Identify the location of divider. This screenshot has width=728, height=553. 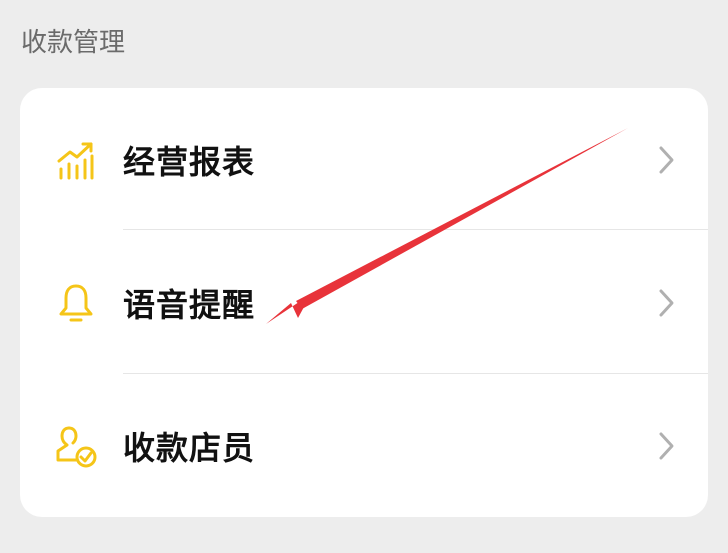
(415, 229).